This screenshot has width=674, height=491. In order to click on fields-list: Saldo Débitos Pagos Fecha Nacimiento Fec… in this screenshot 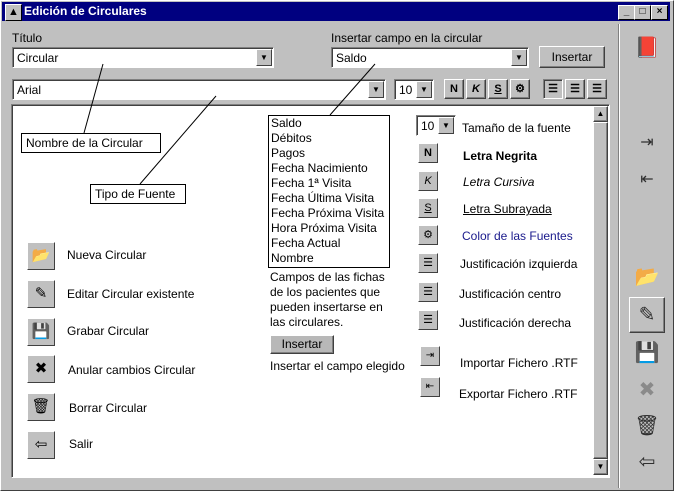, I will do `click(329, 191)`.